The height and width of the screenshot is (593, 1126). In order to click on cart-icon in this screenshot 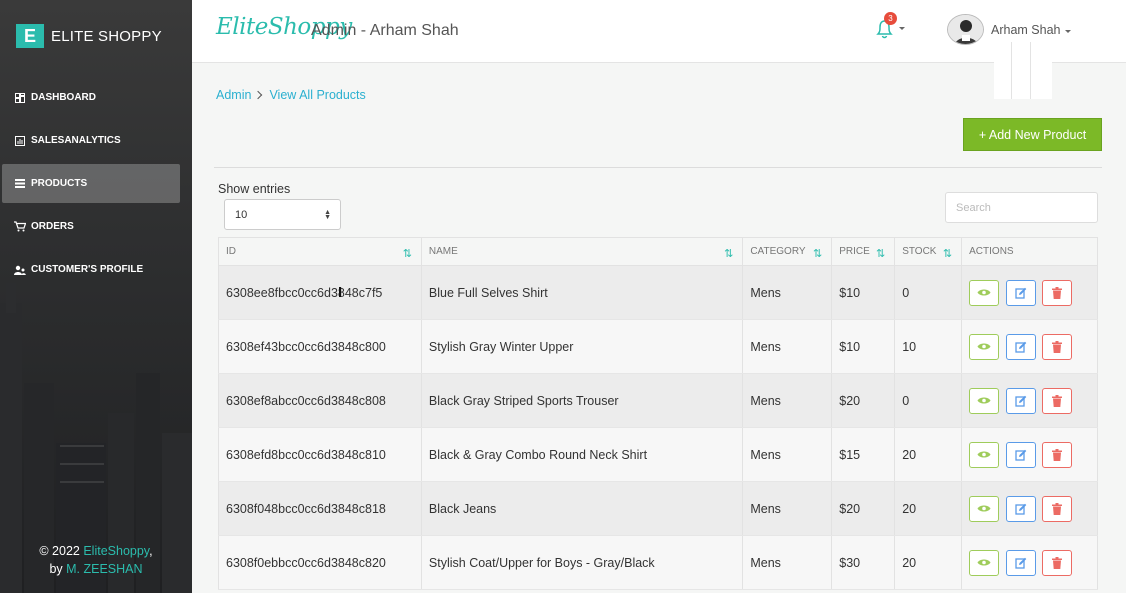, I will do `click(20, 227)`.